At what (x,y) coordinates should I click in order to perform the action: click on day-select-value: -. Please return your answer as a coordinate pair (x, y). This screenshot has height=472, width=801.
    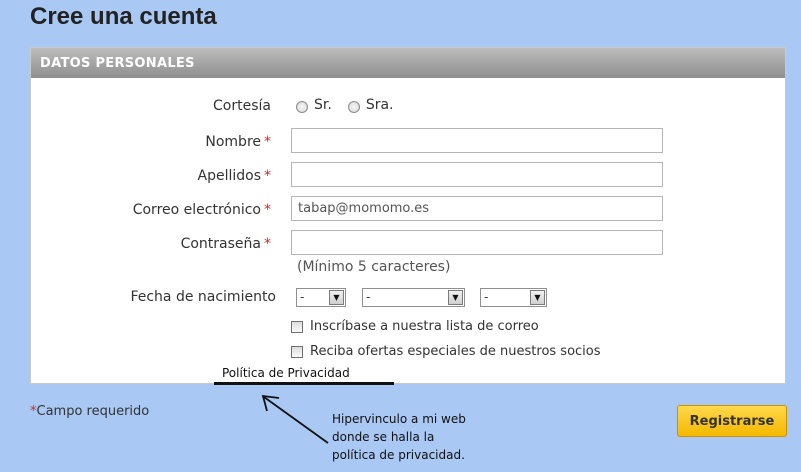
    Looking at the image, I should click on (302, 297).